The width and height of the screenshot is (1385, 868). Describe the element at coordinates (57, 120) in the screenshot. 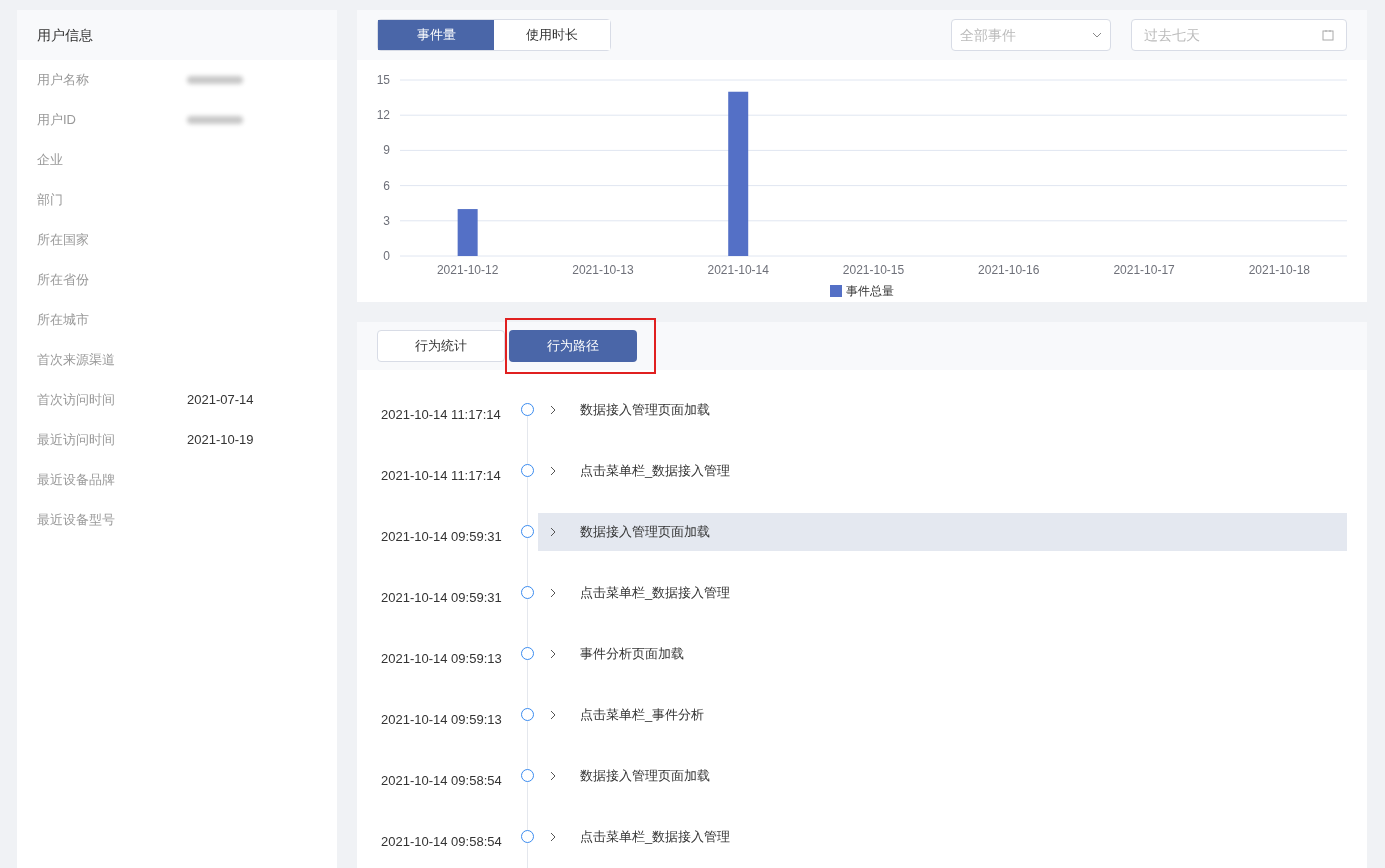

I see `field-label: 用户ID` at that location.